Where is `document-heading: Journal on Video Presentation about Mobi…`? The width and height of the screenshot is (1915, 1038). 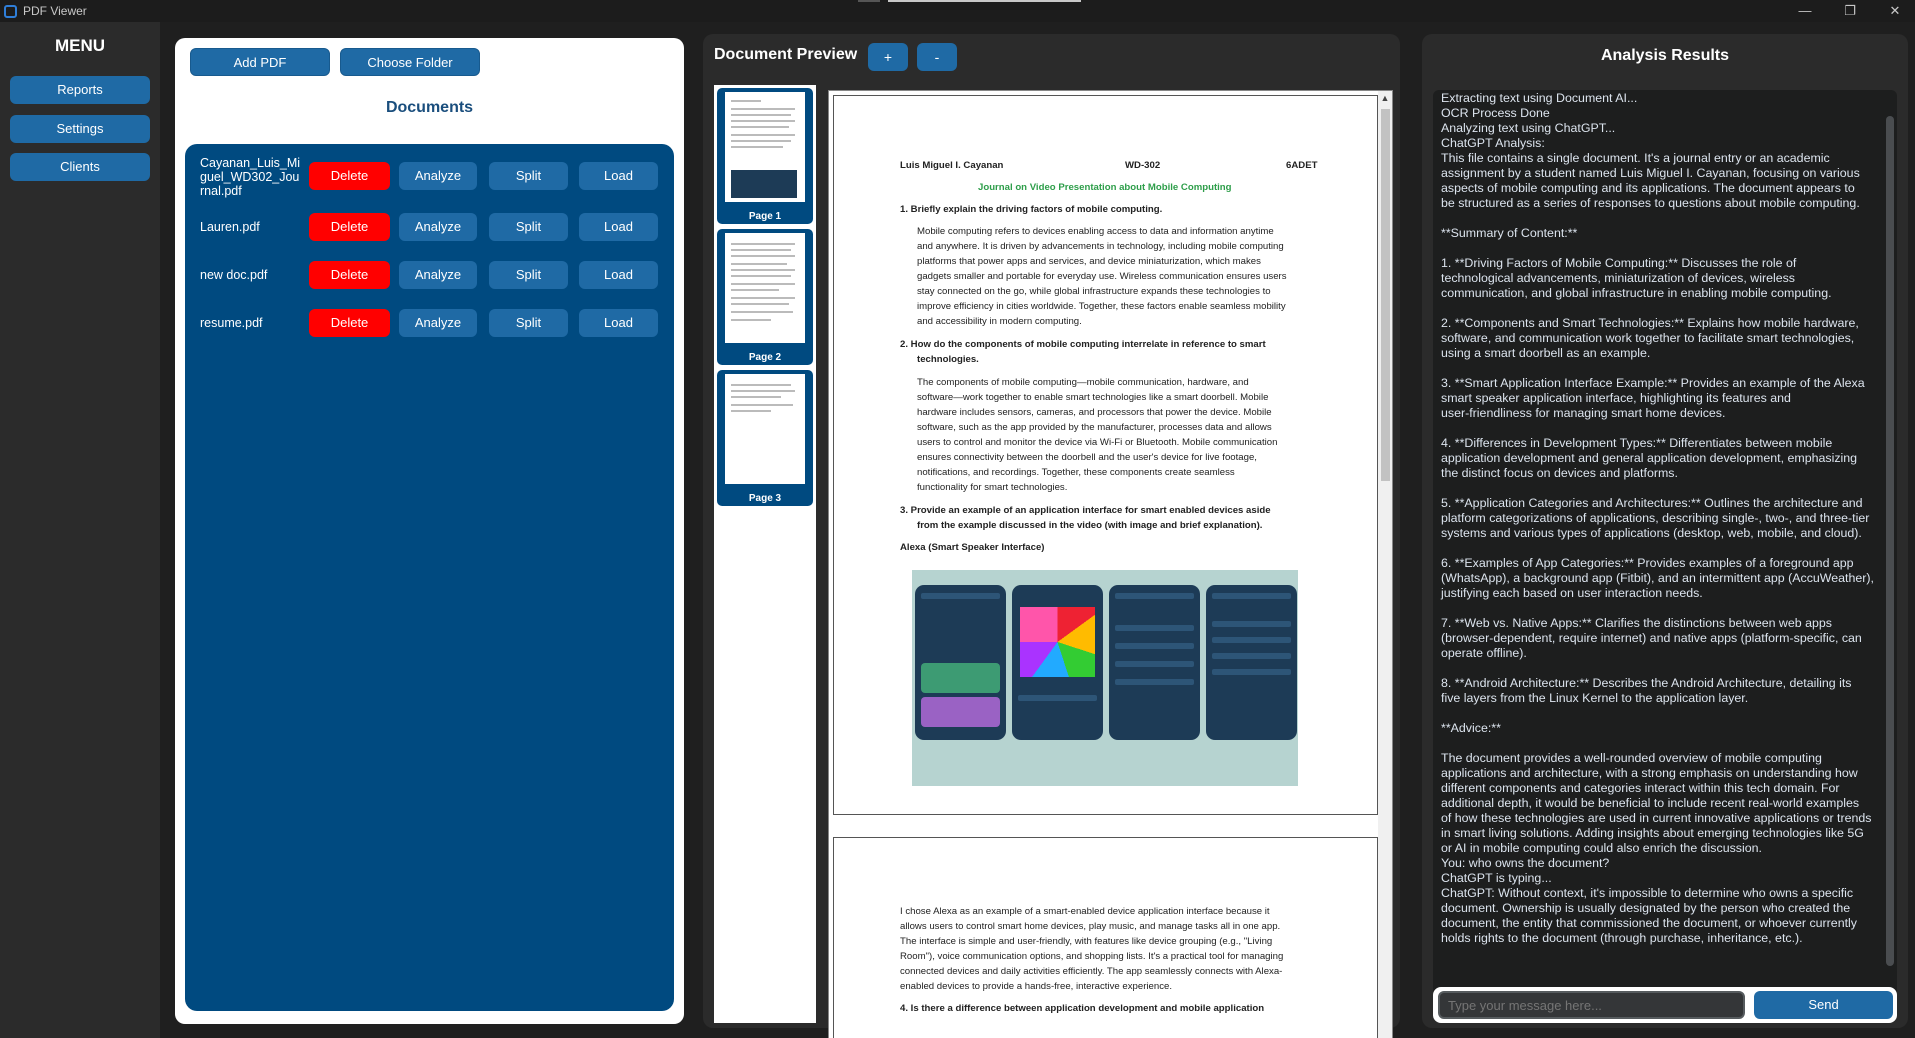
document-heading: Journal on Video Presentation about Mobi… is located at coordinates (1105, 187).